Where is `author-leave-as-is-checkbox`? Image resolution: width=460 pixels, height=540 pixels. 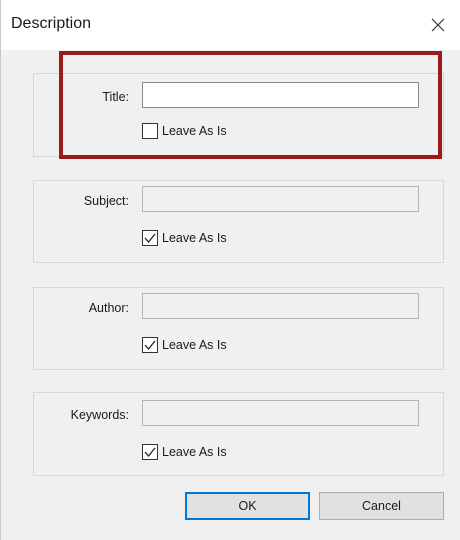 author-leave-as-is-checkbox is located at coordinates (150, 345).